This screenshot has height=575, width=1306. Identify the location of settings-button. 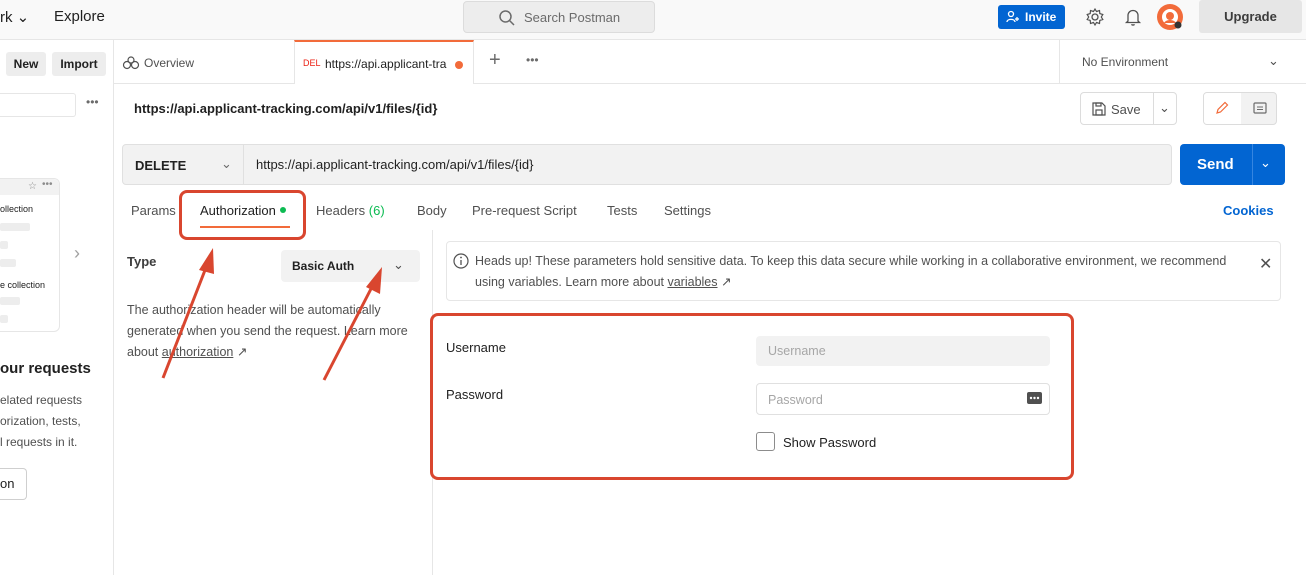
(1095, 18).